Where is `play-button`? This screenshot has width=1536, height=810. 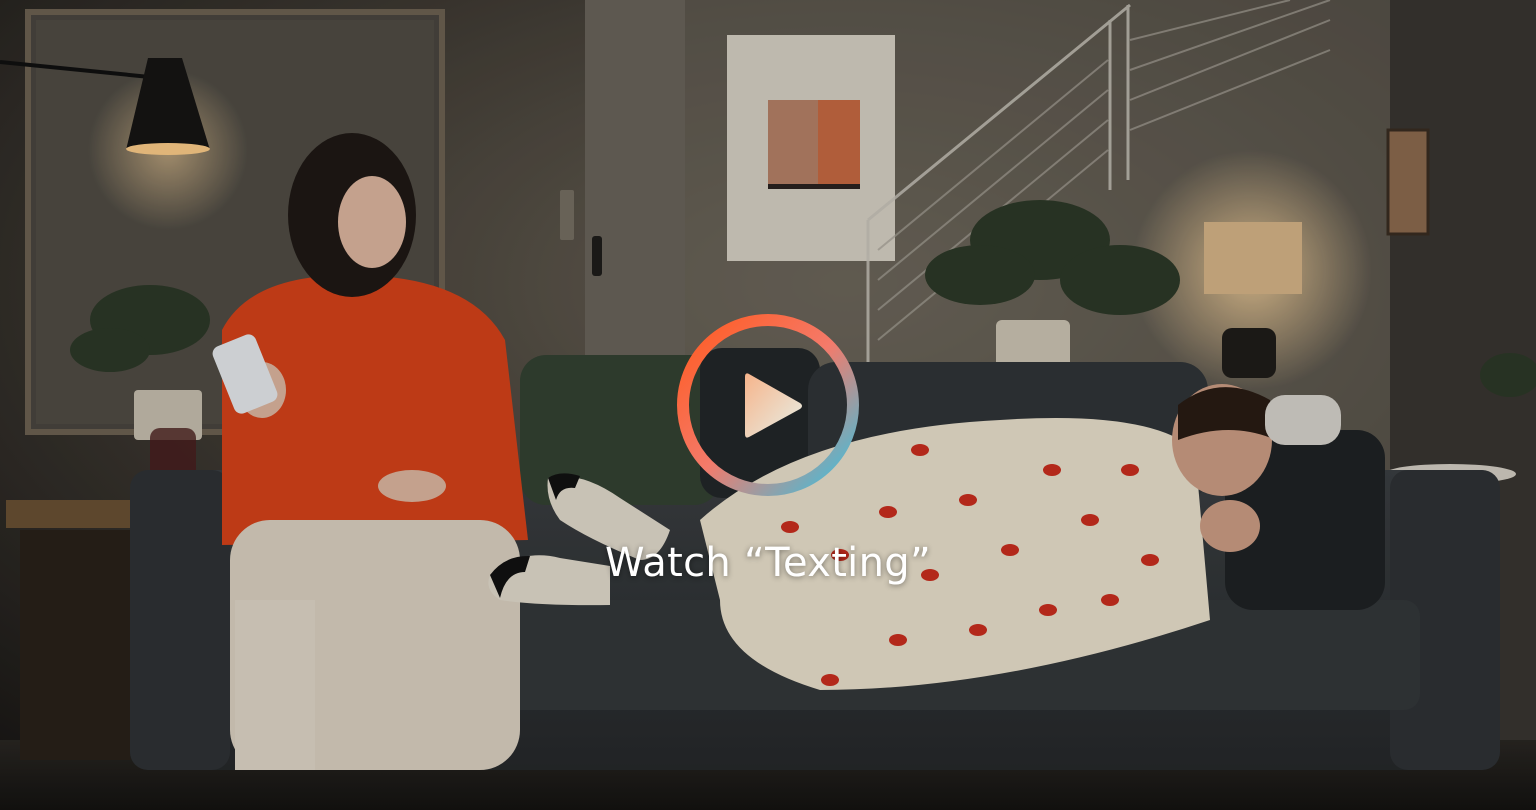 play-button is located at coordinates (768, 405).